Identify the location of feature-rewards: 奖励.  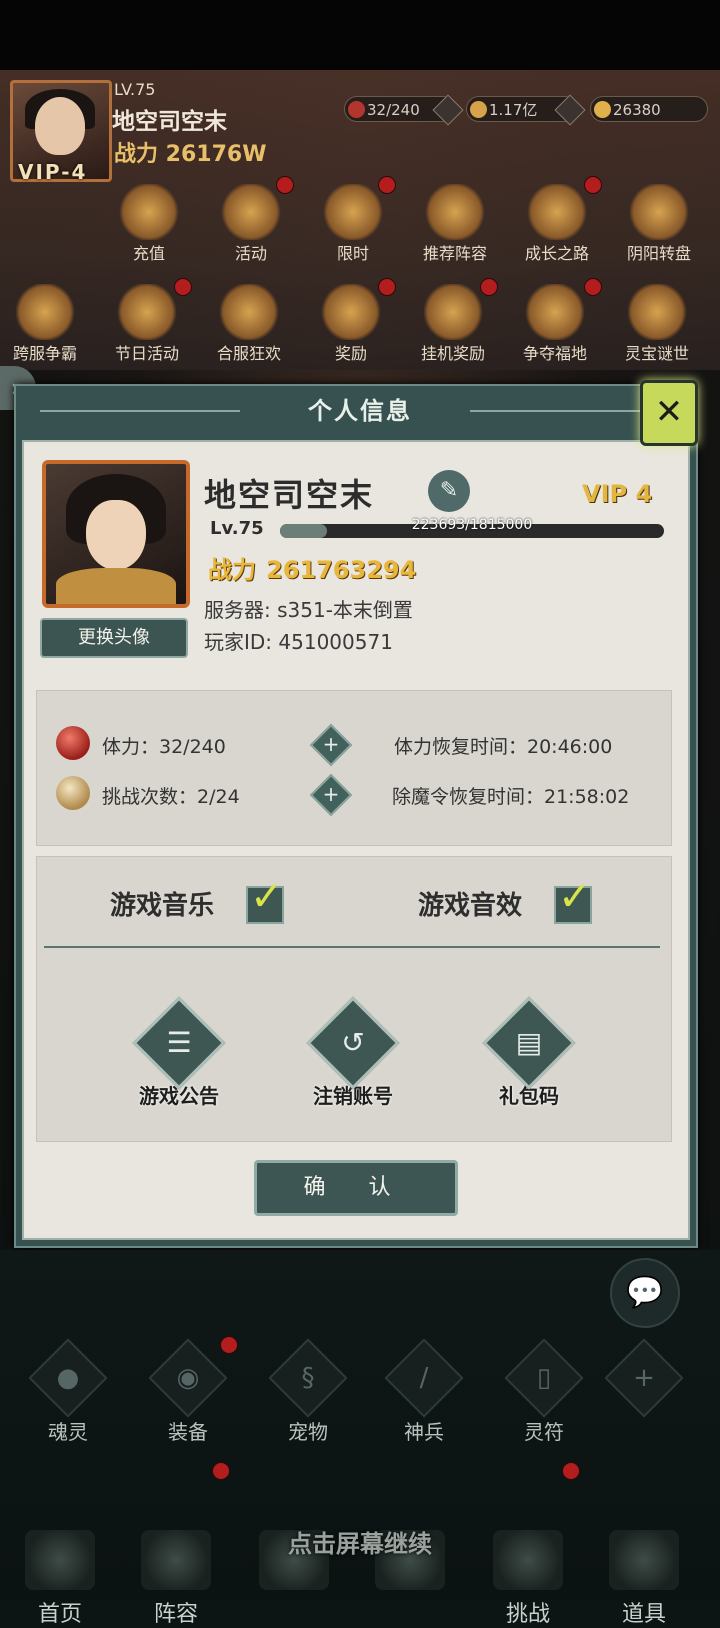
(351, 324).